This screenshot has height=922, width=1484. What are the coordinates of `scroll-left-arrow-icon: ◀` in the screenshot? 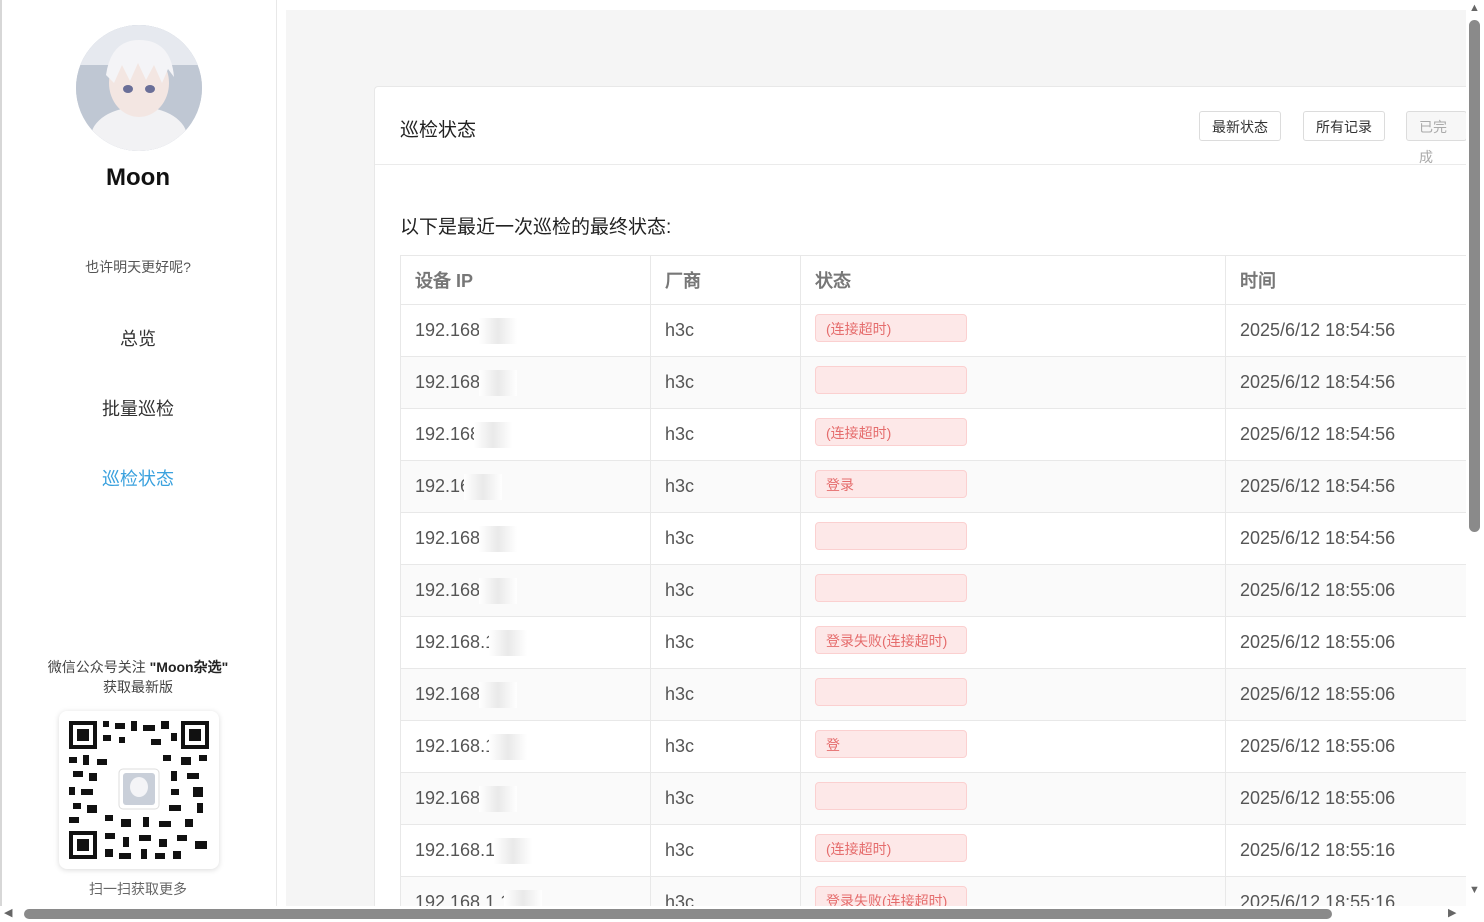 It's located at (8, 912).